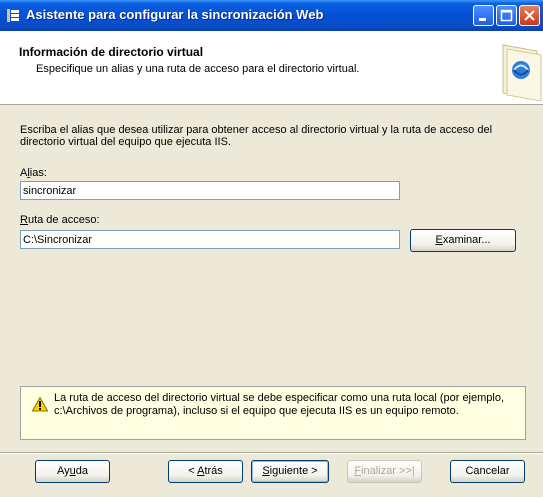  What do you see at coordinates (13, 15) in the screenshot?
I see `wizard-app-icon` at bounding box center [13, 15].